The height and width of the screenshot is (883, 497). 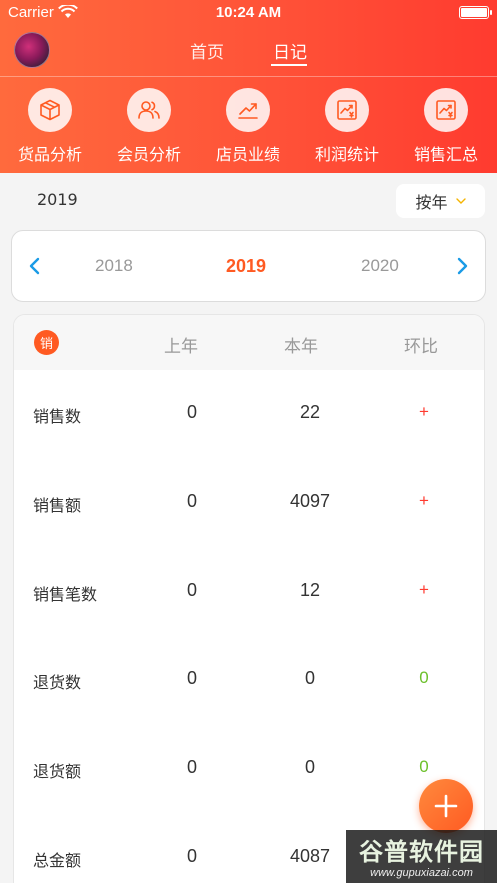 What do you see at coordinates (347, 110) in the screenshot?
I see `profit-chart-icon` at bounding box center [347, 110].